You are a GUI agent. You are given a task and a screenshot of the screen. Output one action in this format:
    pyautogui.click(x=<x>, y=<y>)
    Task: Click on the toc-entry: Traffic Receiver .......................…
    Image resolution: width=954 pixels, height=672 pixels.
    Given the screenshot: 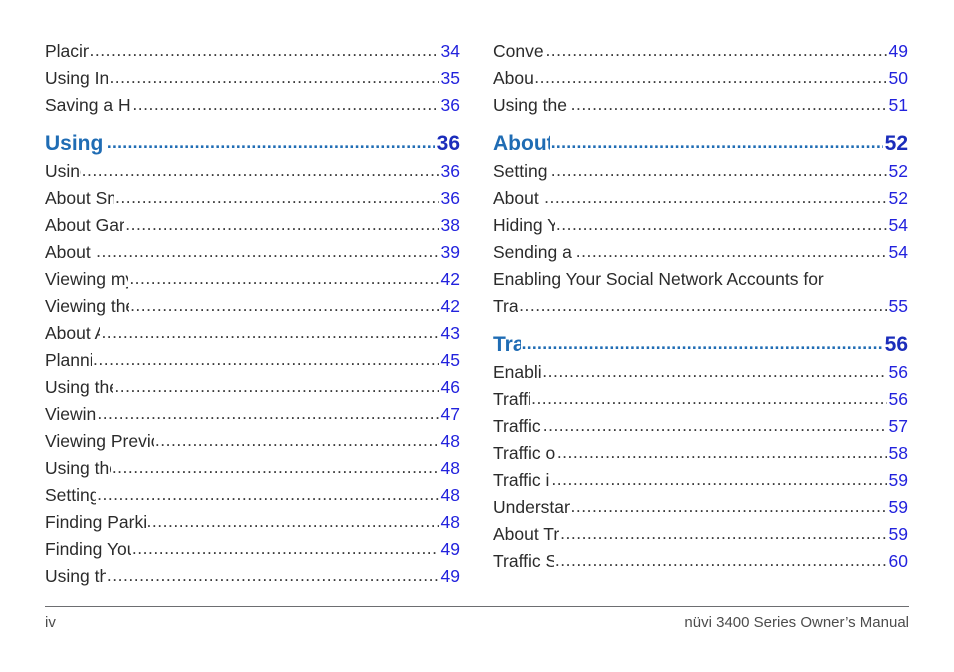 What is the action you would take?
    pyautogui.click(x=700, y=426)
    